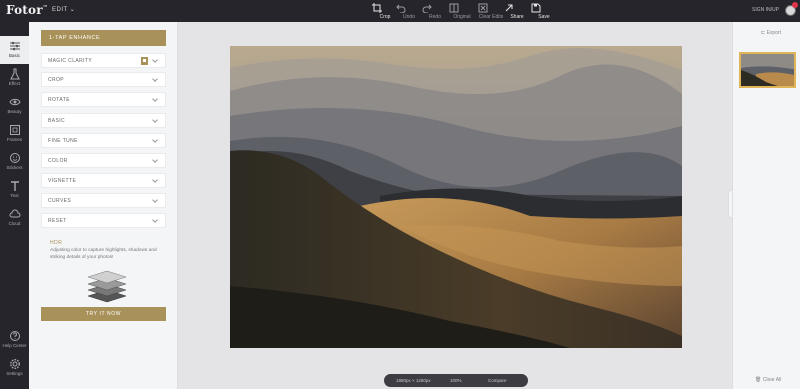 The image size is (800, 389). I want to click on zoom-level: 100%, so click(456, 380).